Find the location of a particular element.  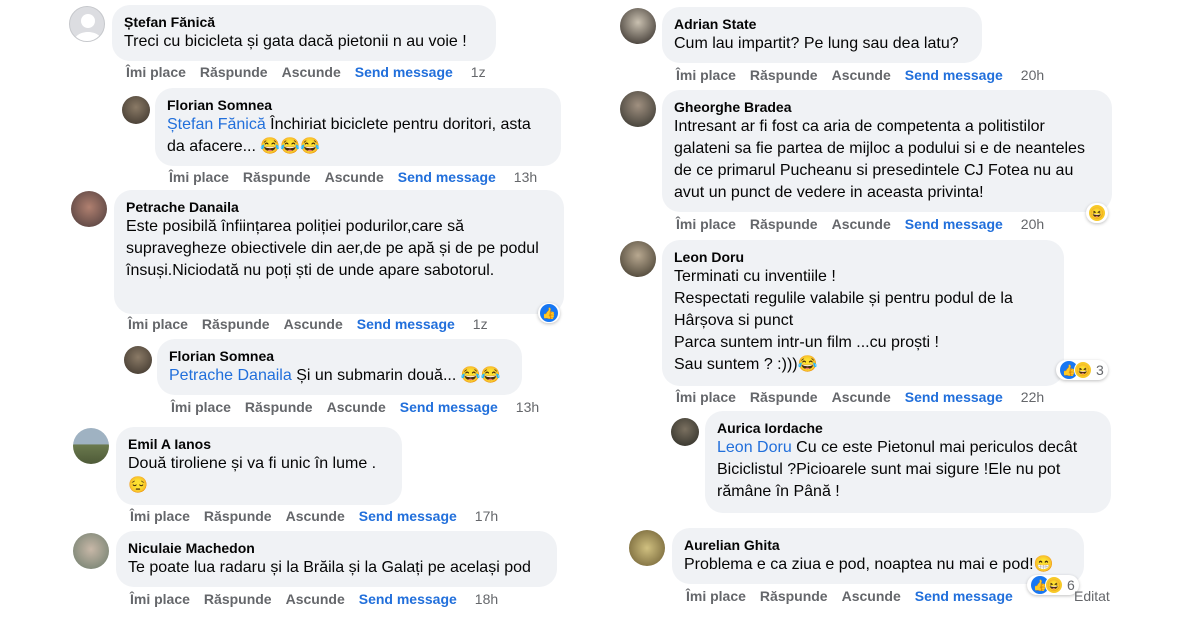

comment-time: 17h is located at coordinates (486, 516).